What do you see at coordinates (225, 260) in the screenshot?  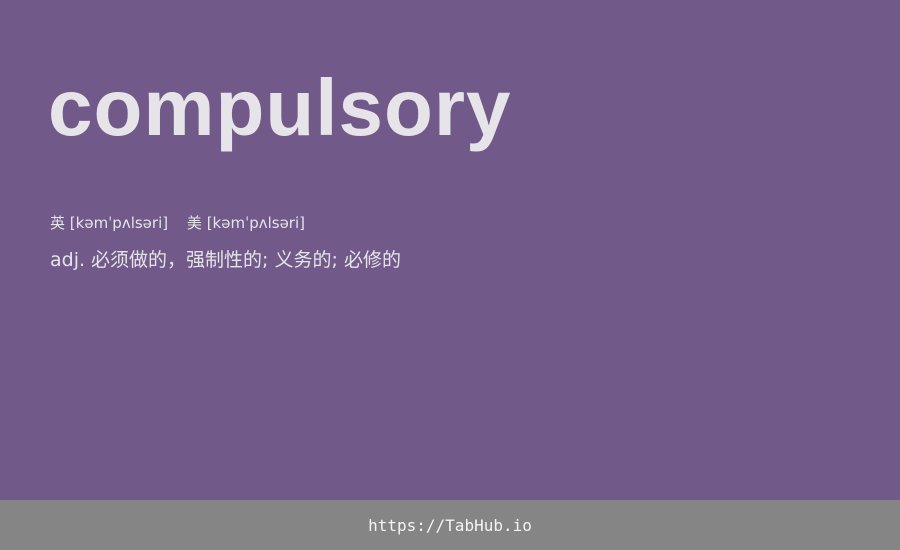 I see `definition-text: adj. 必须做的，强制性的; 义务的; 必修的` at bounding box center [225, 260].